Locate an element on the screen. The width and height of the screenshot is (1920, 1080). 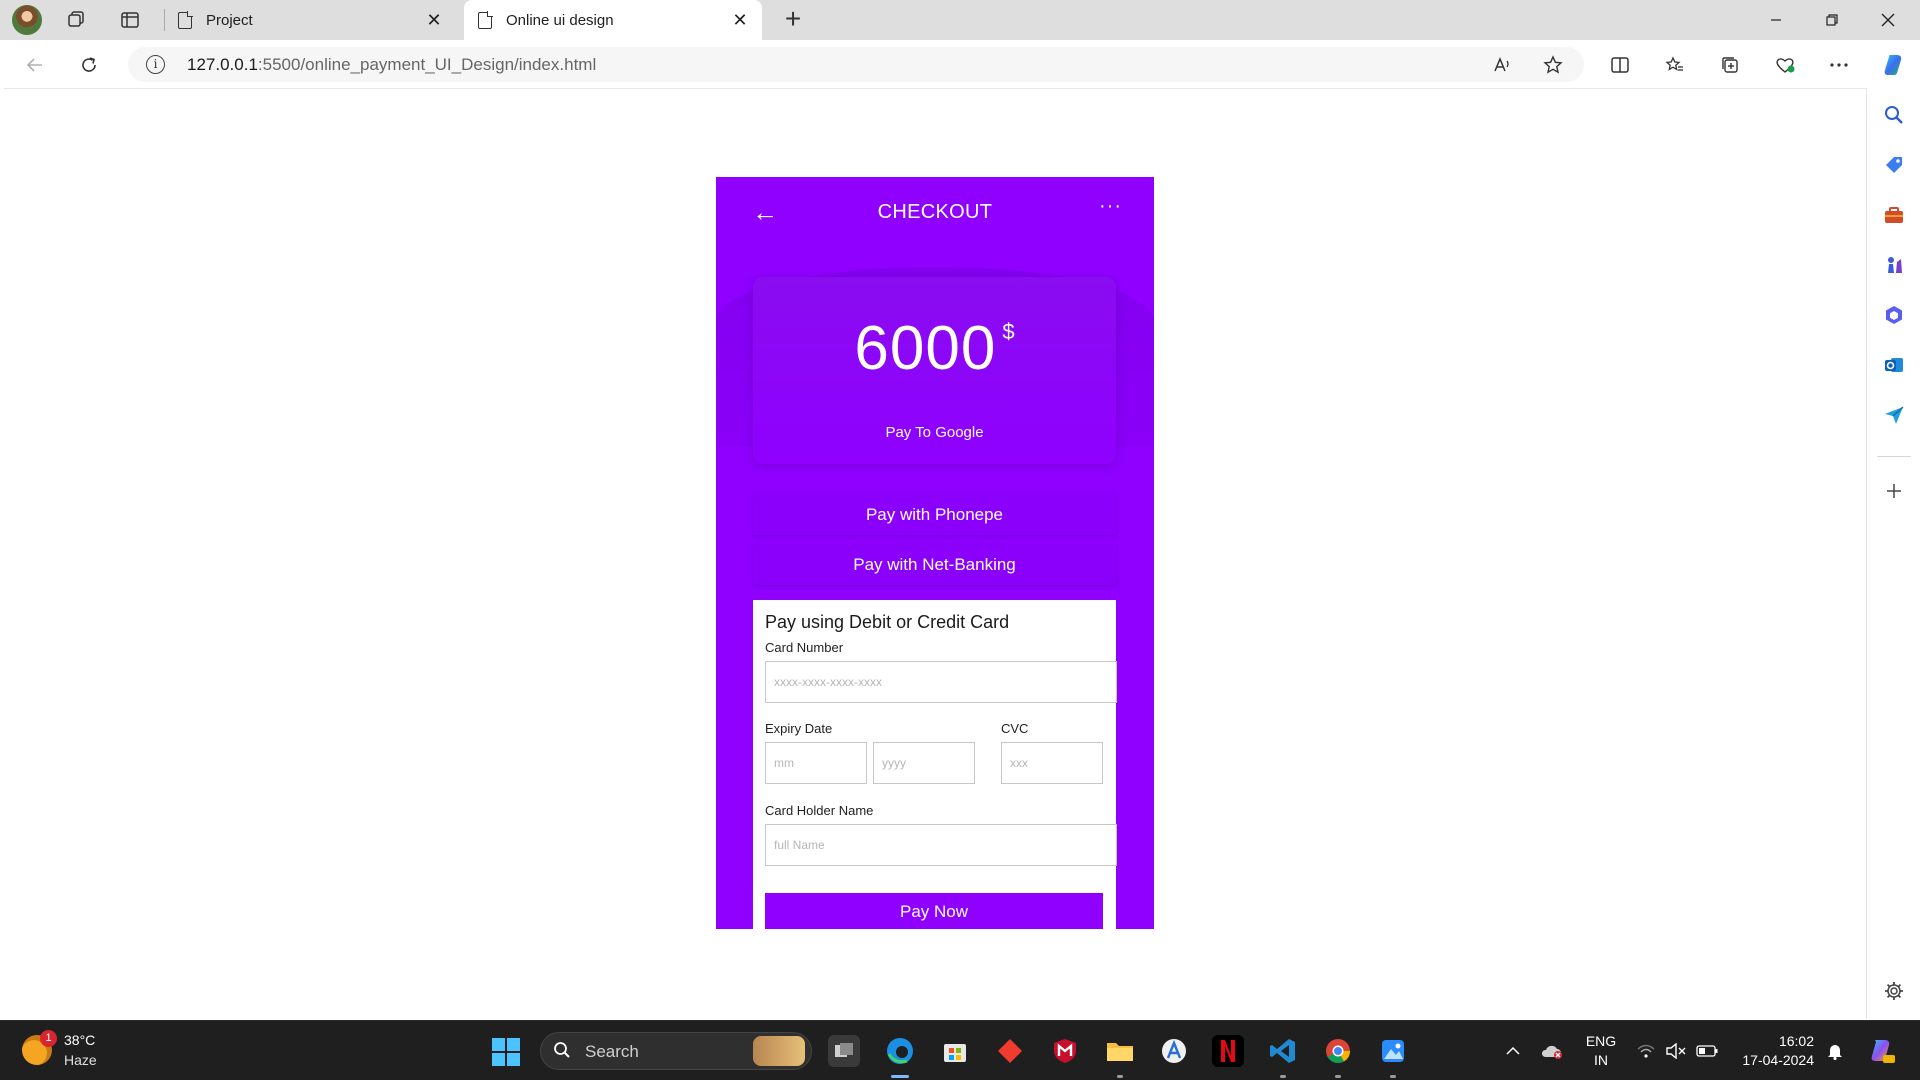
language-indicator: ENG IN is located at coordinates (1601, 1051).